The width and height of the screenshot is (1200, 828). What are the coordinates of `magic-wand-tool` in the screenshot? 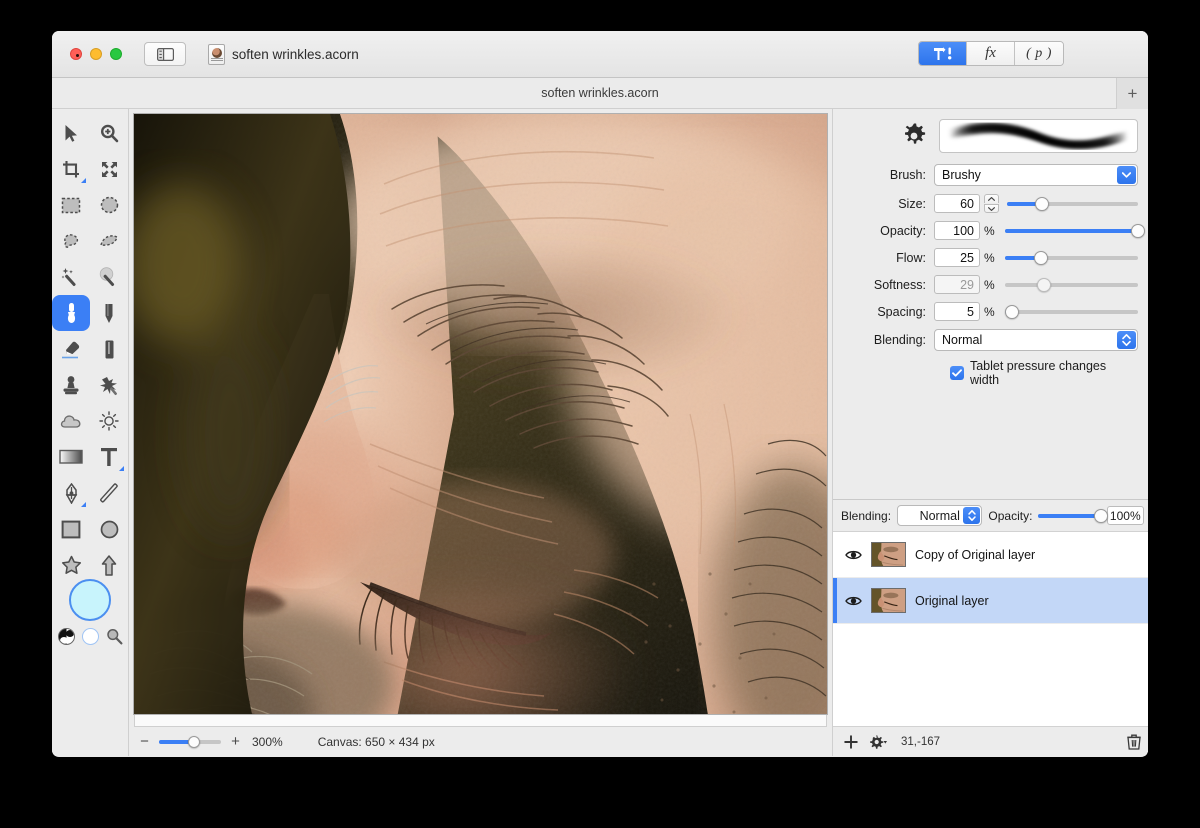 It's located at (71, 277).